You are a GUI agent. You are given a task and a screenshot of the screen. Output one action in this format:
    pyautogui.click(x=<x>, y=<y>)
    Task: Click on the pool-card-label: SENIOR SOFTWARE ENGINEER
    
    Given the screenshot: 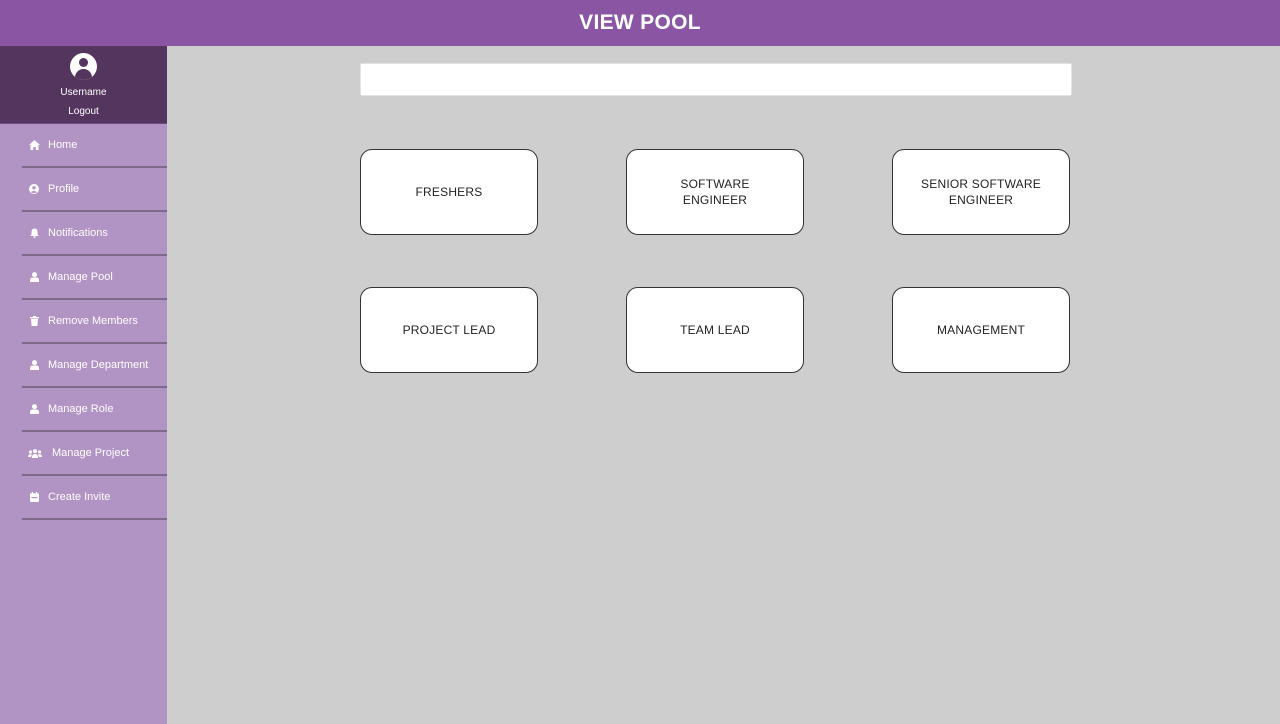 What is the action you would take?
    pyautogui.click(x=981, y=192)
    